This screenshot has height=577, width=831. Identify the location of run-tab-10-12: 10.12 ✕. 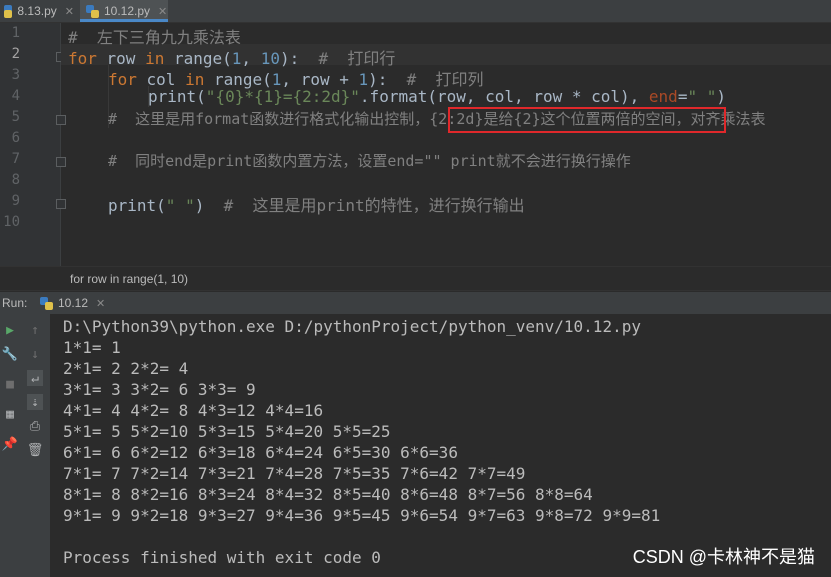
(72, 303).